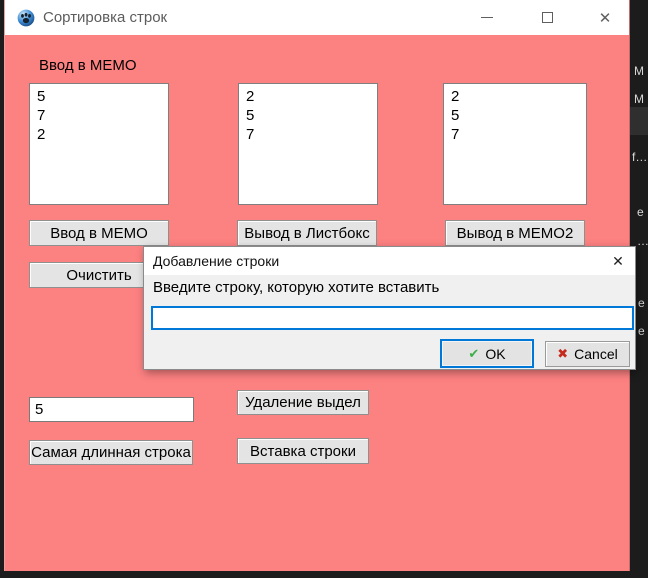 The width and height of the screenshot is (648, 578). I want to click on minimize-icon, so click(487, 17).